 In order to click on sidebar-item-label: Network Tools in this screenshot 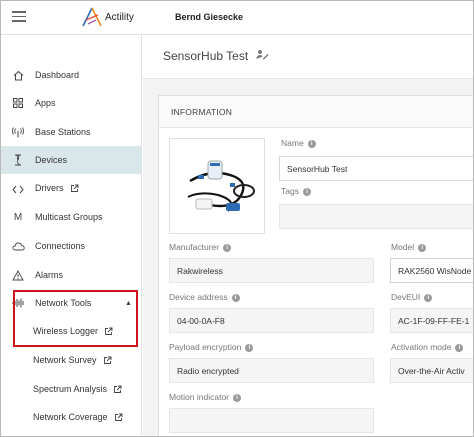, I will do `click(63, 303)`.